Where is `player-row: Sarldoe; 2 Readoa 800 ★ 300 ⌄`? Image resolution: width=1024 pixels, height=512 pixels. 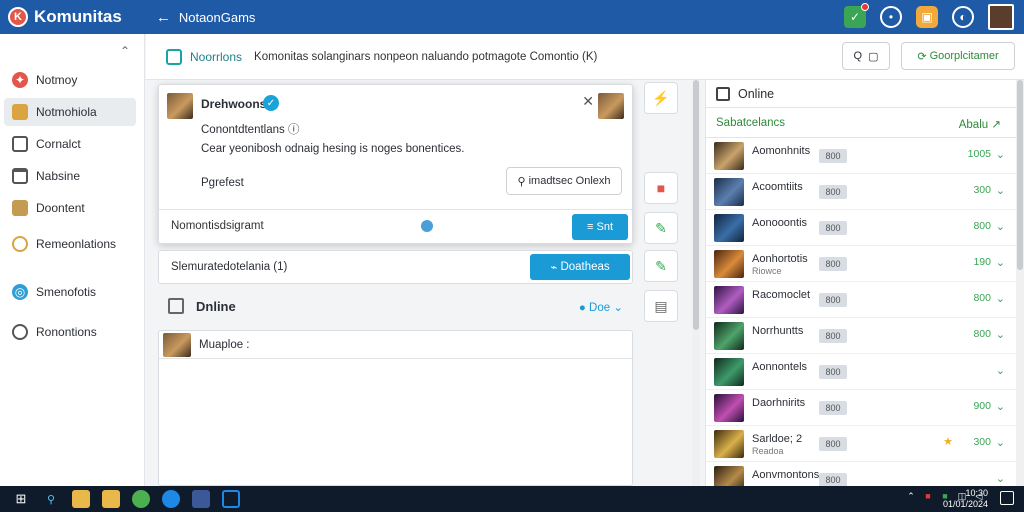
player-row: Sarldoe; 2 Readoa 800 ★ 300 ⌄ is located at coordinates (862, 444).